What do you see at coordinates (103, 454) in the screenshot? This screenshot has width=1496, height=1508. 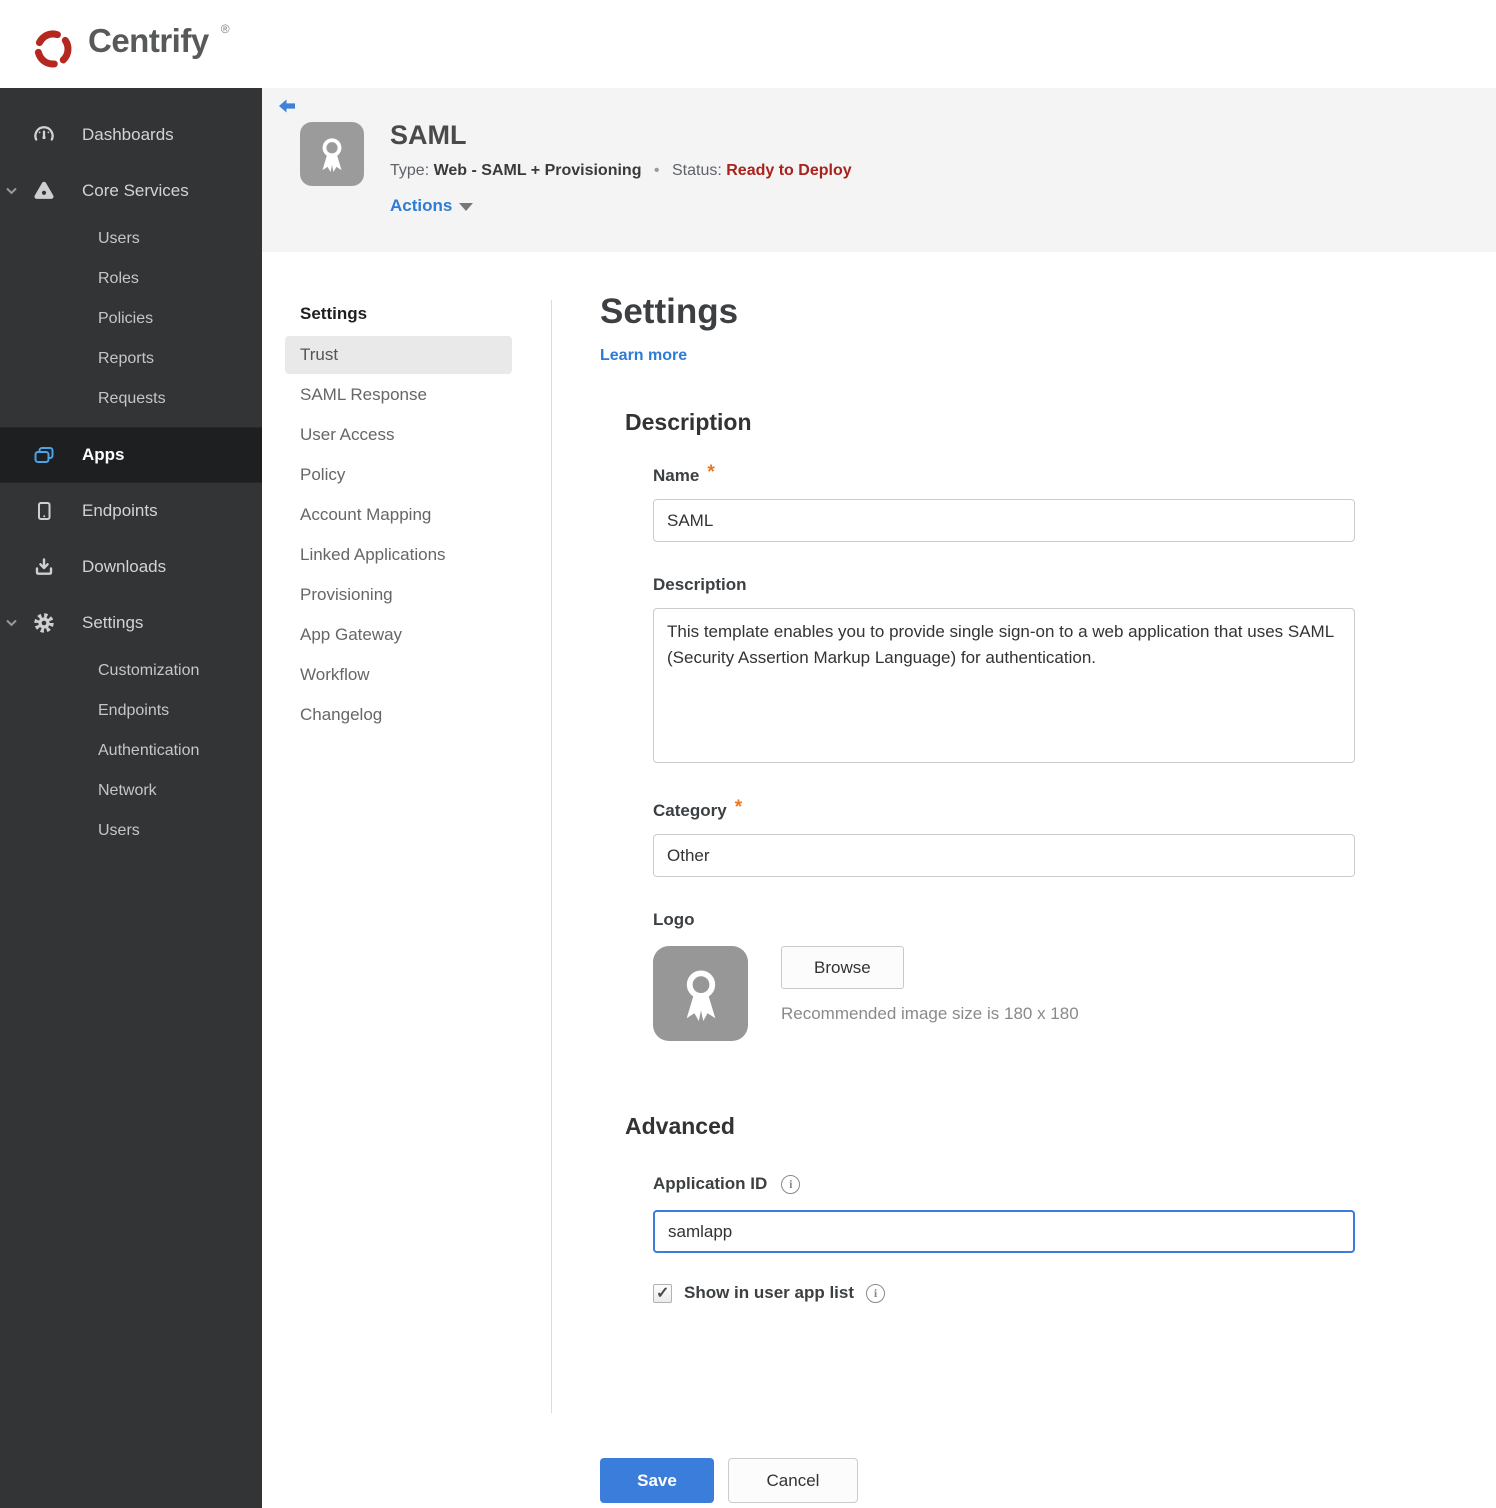 I see `sidebar-item-label: Apps` at bounding box center [103, 454].